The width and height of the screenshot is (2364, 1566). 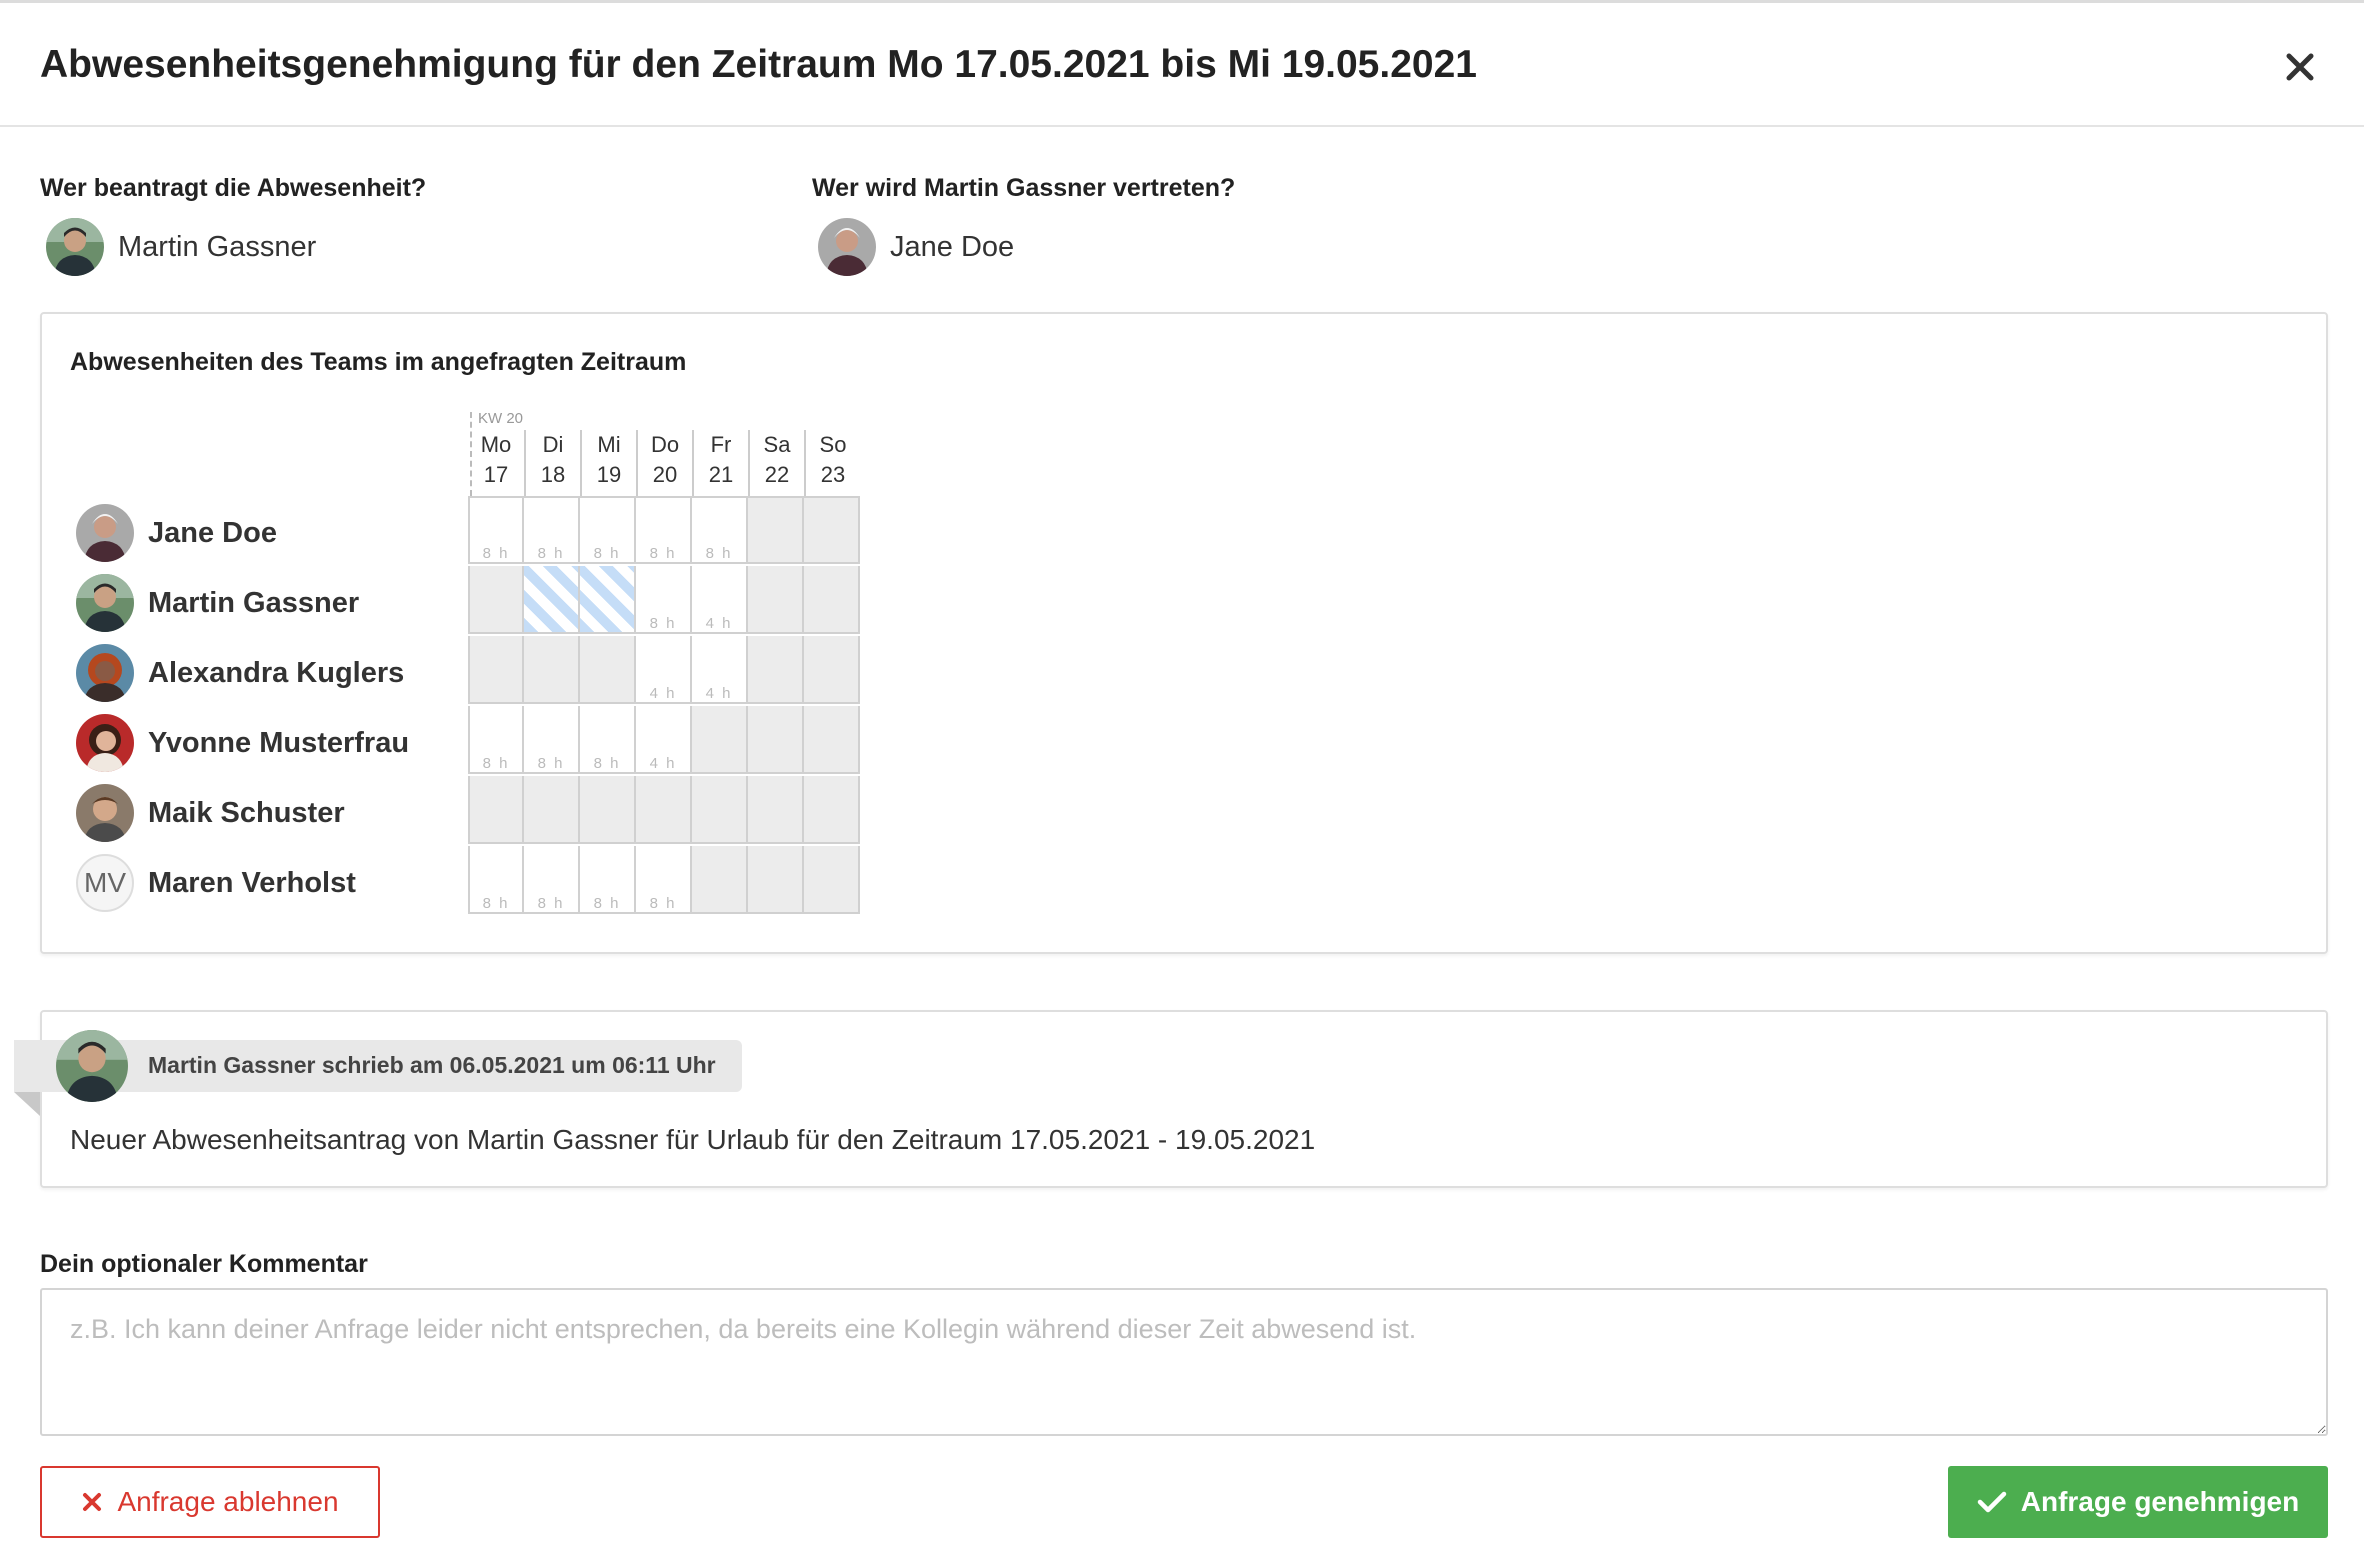 What do you see at coordinates (1184, 1362) in the screenshot?
I see `comment-field` at bounding box center [1184, 1362].